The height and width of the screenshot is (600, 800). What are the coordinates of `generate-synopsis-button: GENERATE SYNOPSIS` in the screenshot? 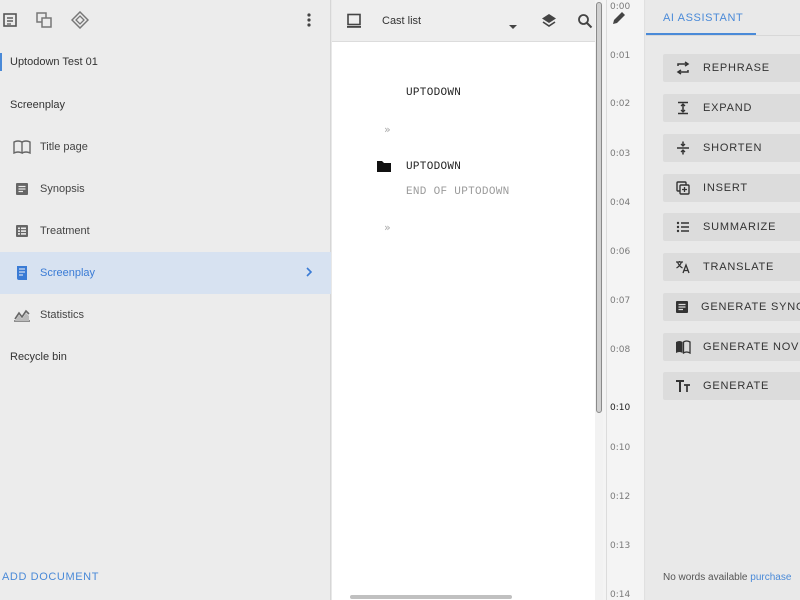 It's located at (731, 307).